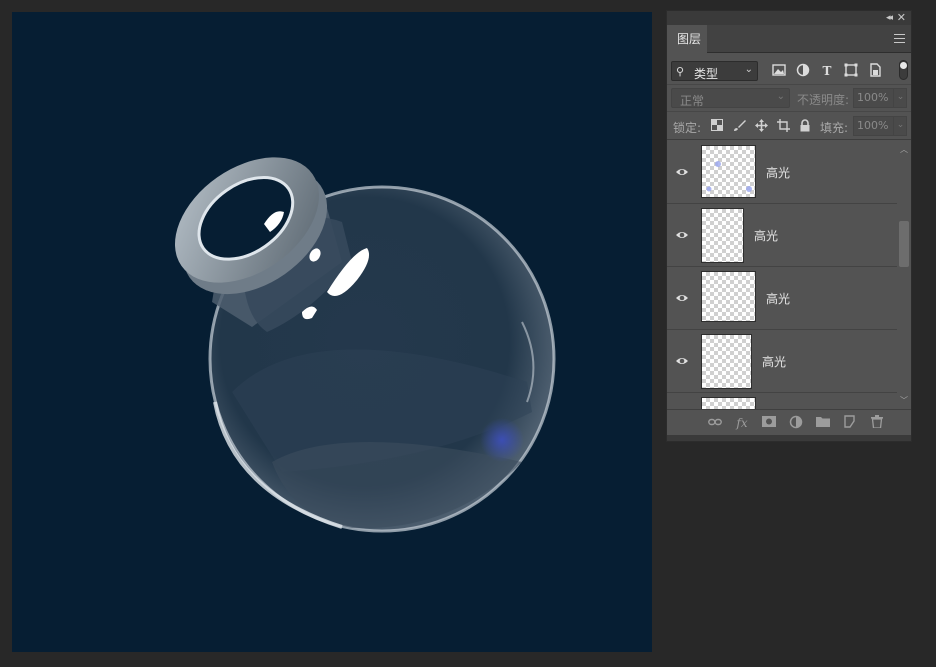 This screenshot has height=667, width=936. Describe the element at coordinates (899, 38) in the screenshot. I see `panel-menu-icon` at that location.